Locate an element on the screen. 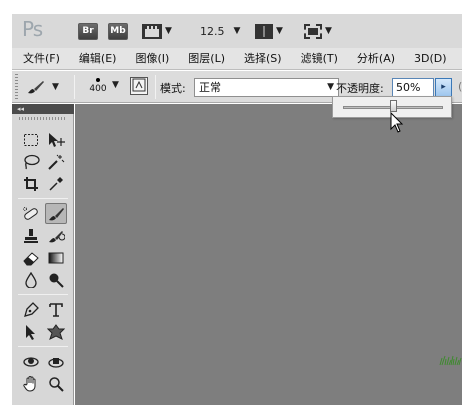 The image size is (462, 405). spot-healing-brush-tool is located at coordinates (31, 213).